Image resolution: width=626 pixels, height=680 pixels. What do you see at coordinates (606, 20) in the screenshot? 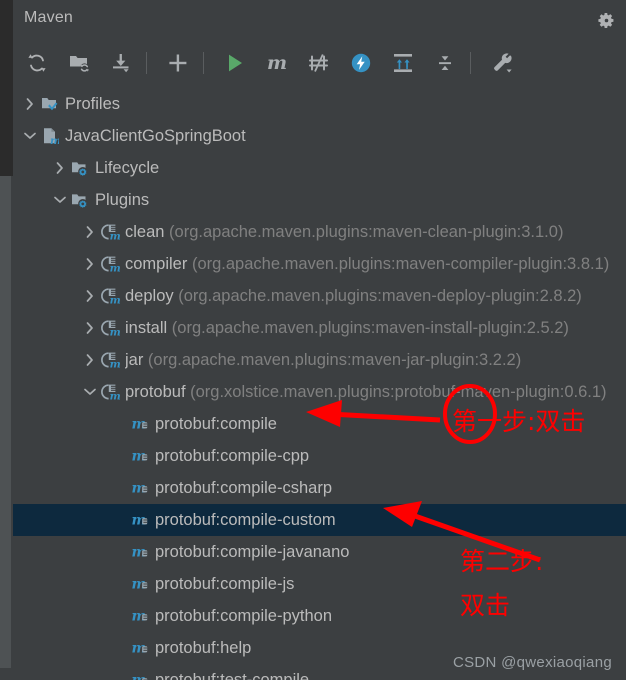
I see `gear-icon` at bounding box center [606, 20].